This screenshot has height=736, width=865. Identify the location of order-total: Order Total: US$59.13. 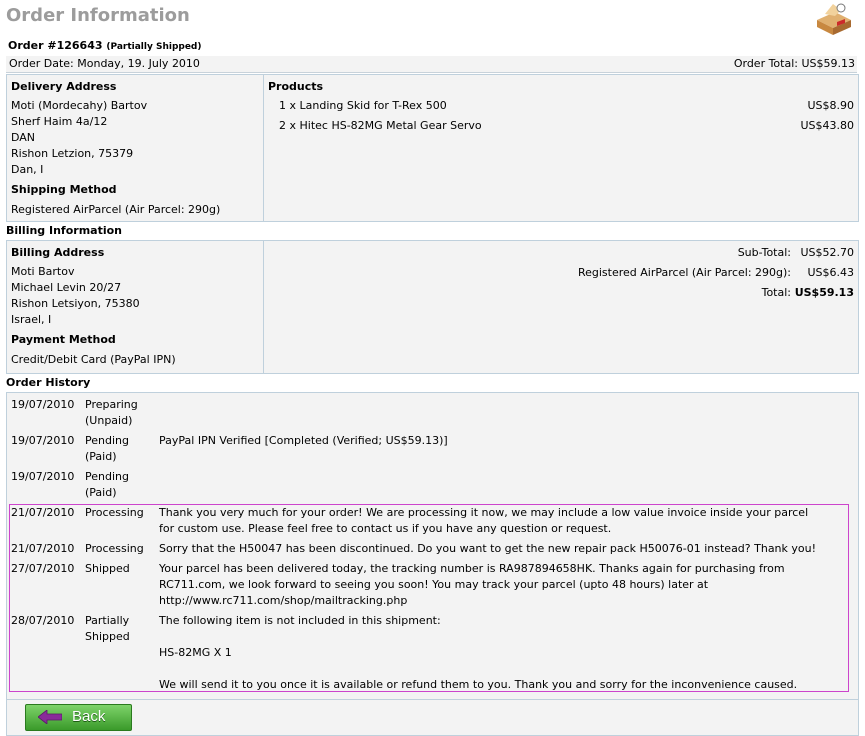
(794, 63).